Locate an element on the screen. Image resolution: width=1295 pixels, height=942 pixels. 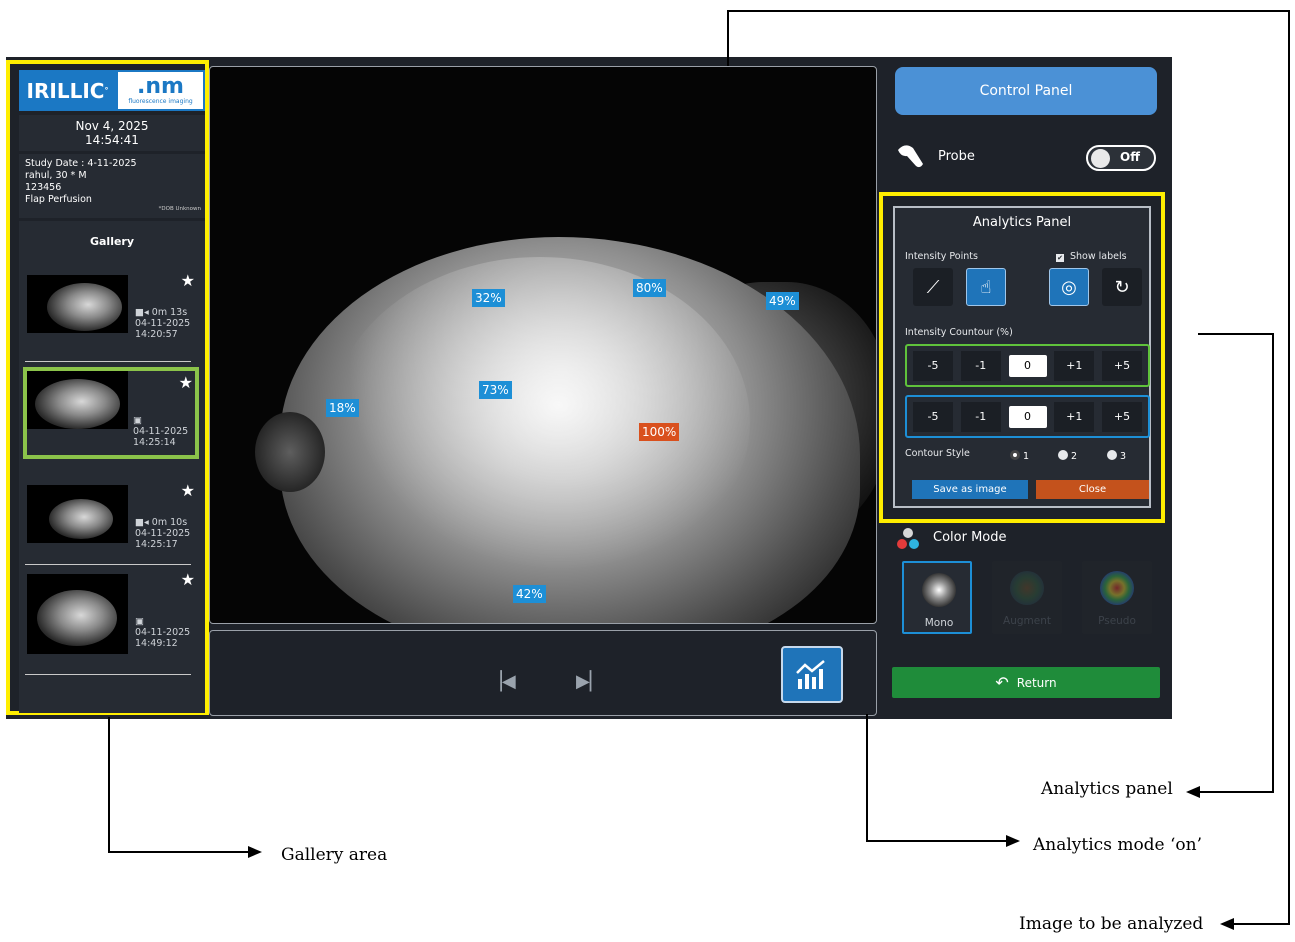
color-mode-mono: Mono is located at coordinates (937, 597).